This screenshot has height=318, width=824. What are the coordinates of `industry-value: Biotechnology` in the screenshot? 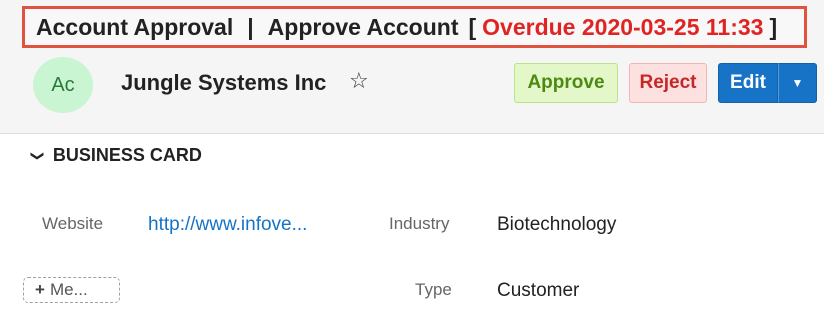 It's located at (557, 224).